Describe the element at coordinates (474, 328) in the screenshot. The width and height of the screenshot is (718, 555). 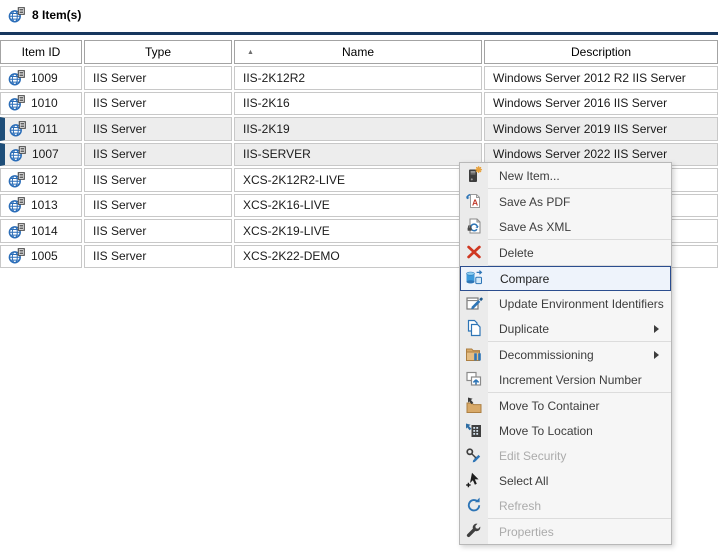
I see `duplicate-icon` at that location.